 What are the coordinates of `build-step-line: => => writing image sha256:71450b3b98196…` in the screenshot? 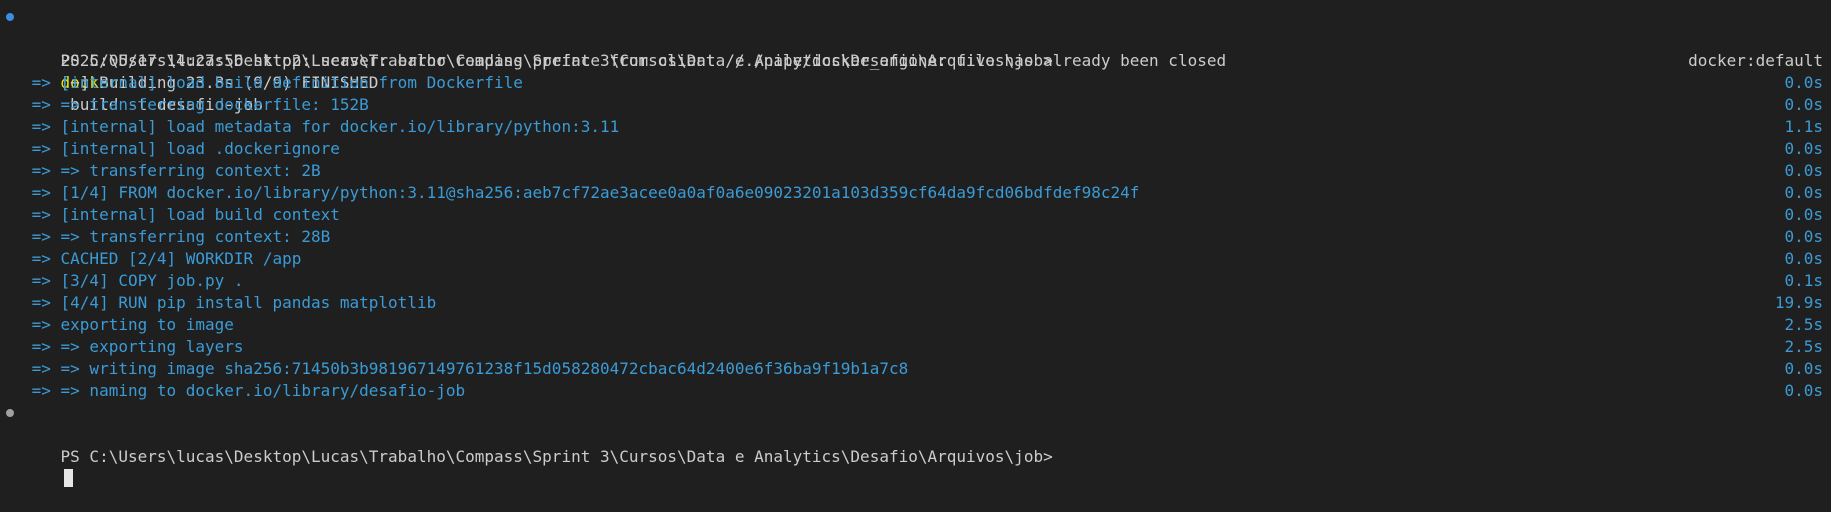 It's located at (915, 369).